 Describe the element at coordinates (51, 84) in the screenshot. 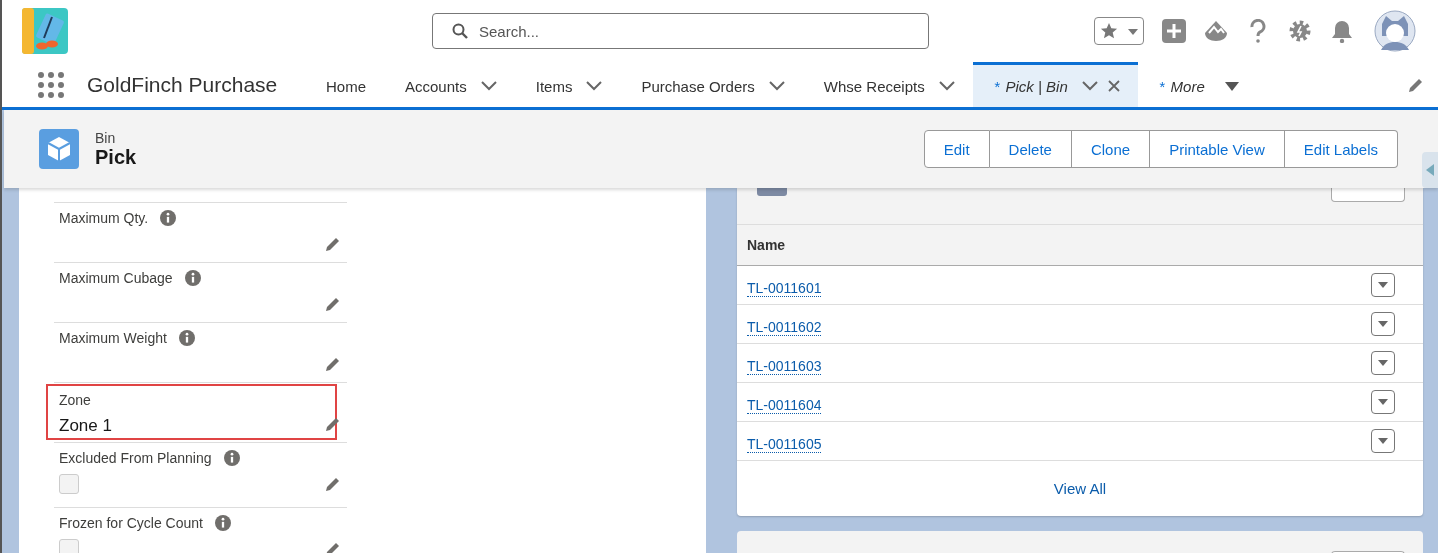

I see `app-launcher-icon` at that location.